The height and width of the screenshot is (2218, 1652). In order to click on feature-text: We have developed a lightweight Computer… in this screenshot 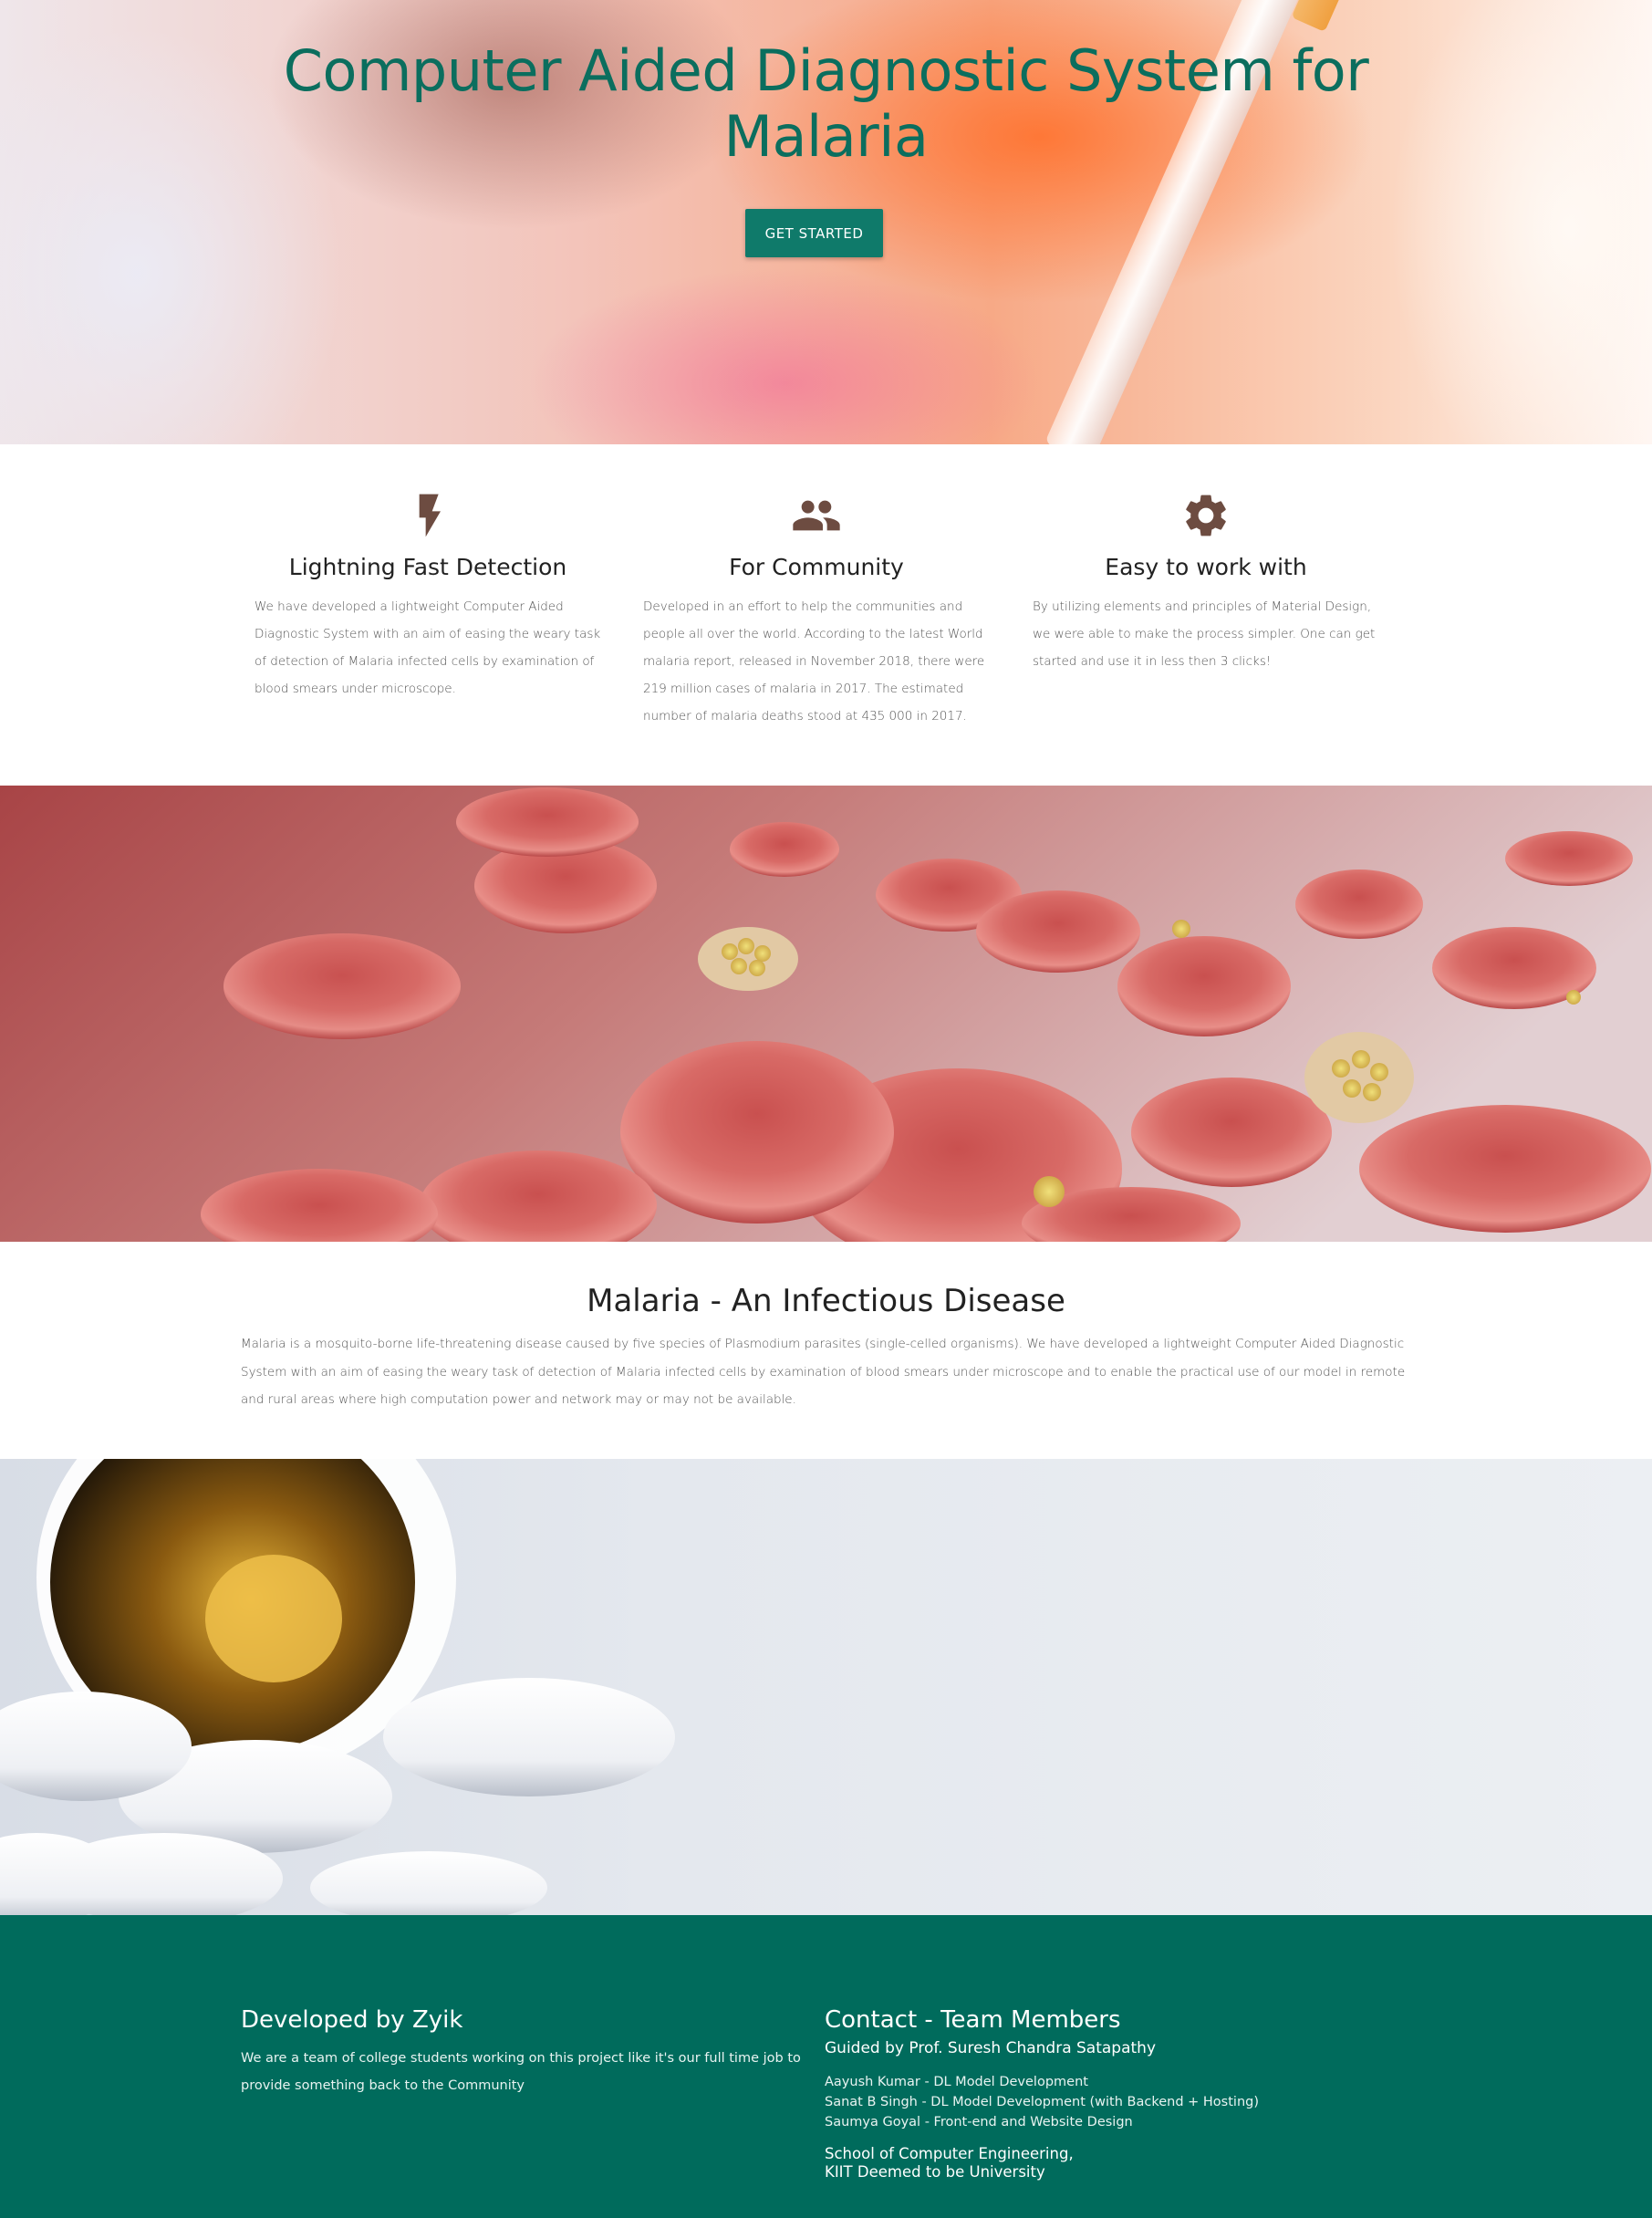, I will do `click(428, 647)`.